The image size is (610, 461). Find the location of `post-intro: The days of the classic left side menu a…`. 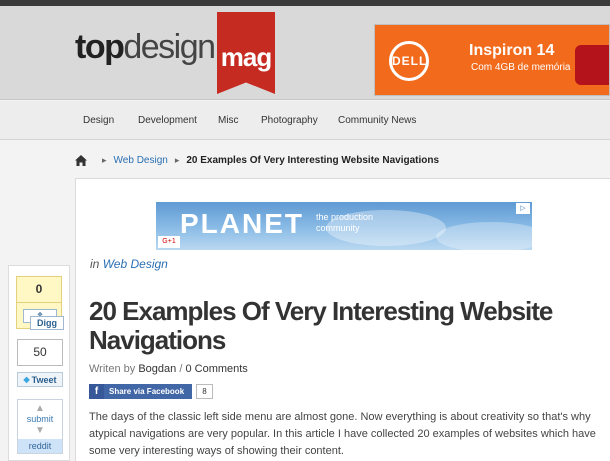

post-intro: The days of the classic left side menu a… is located at coordinates (342, 434).